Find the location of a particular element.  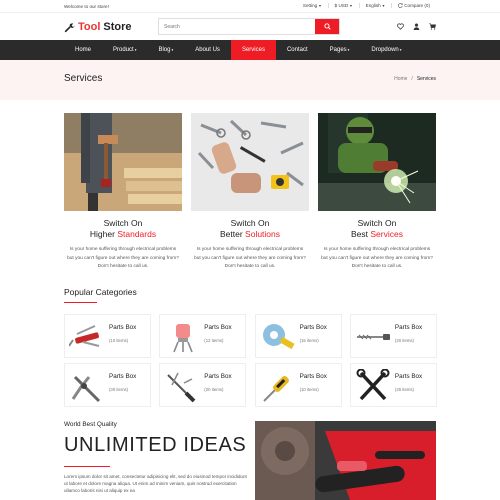

paint-roller-icon is located at coordinates (183, 338).